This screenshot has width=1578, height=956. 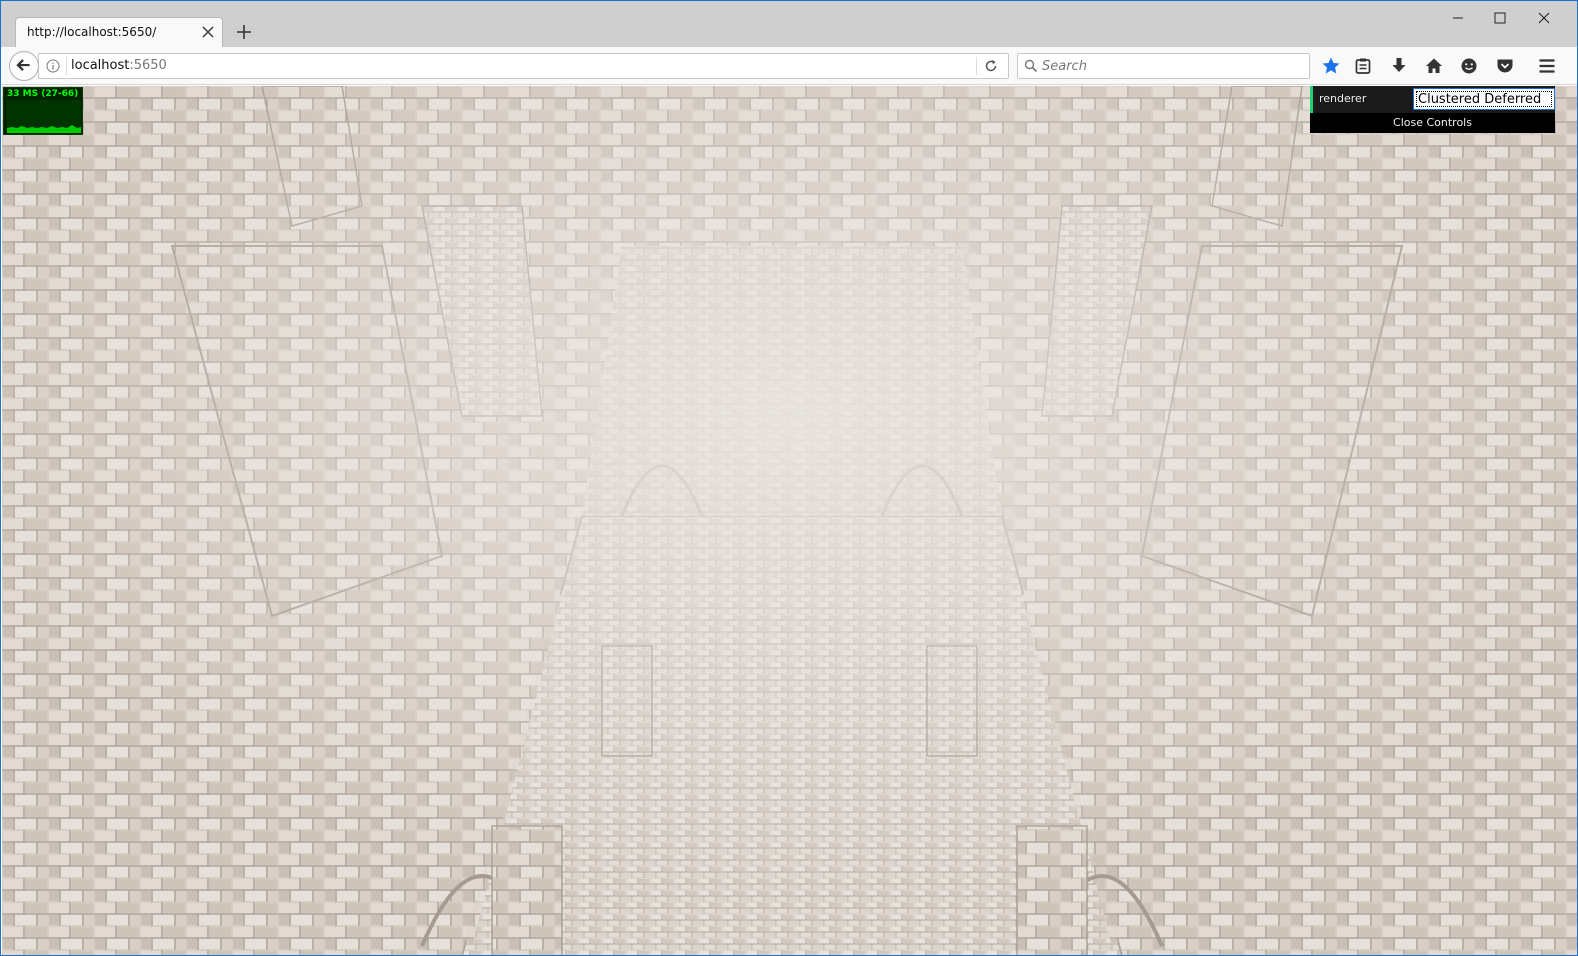 What do you see at coordinates (1544, 18) in the screenshot?
I see `close-window-icon` at bounding box center [1544, 18].